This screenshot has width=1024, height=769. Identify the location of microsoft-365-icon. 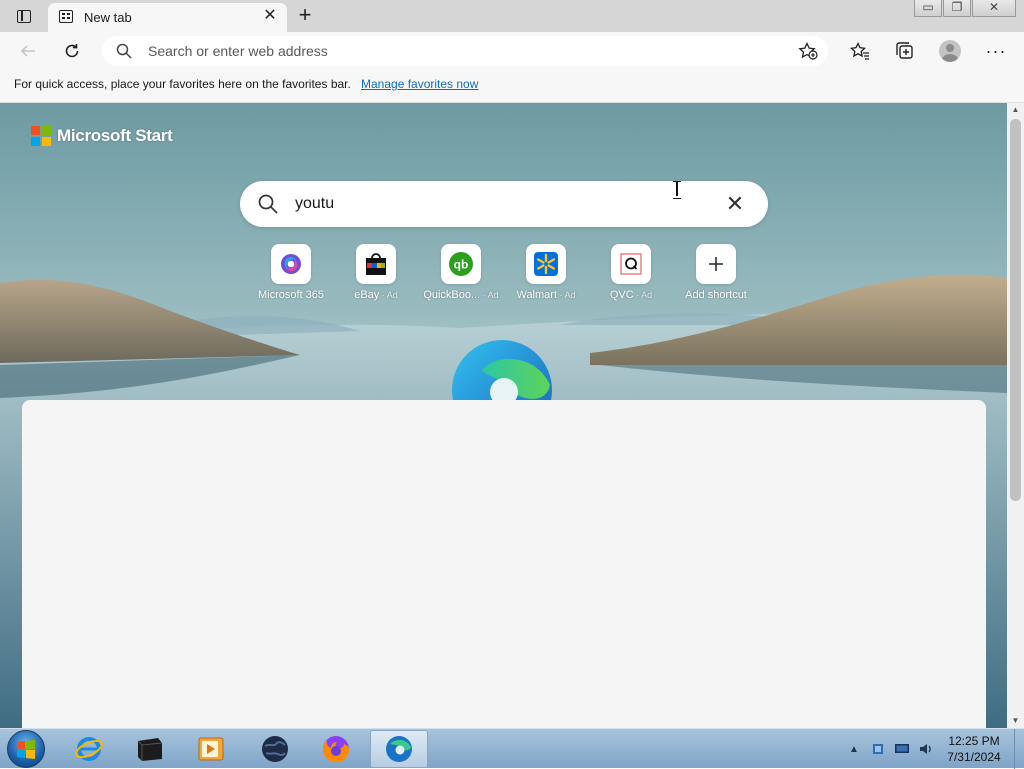
(291, 264).